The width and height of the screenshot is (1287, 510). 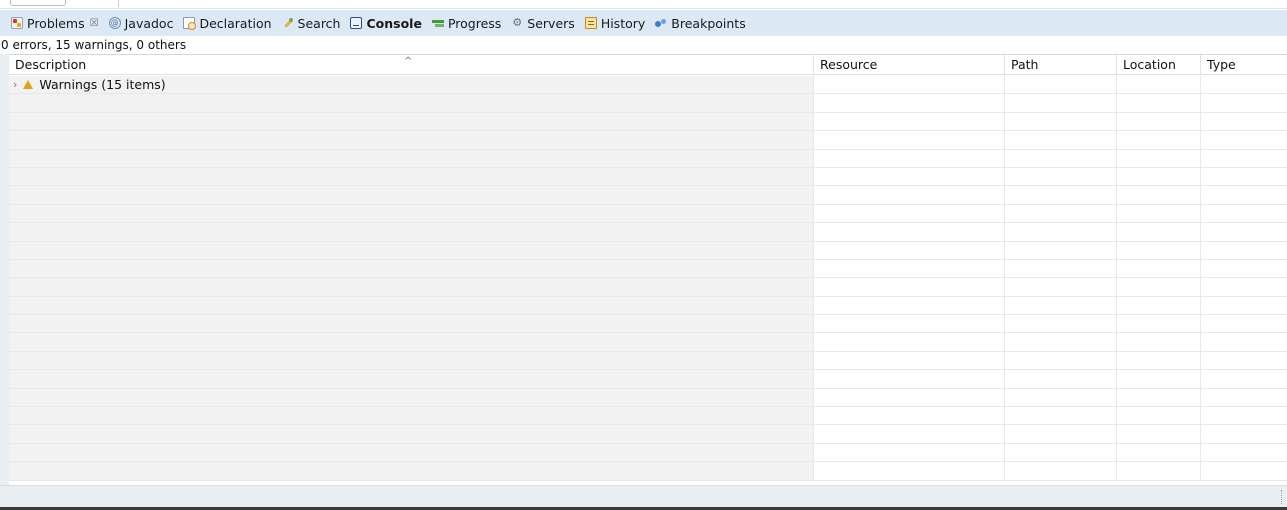 I want to click on declaration-icon, so click(x=190, y=23).